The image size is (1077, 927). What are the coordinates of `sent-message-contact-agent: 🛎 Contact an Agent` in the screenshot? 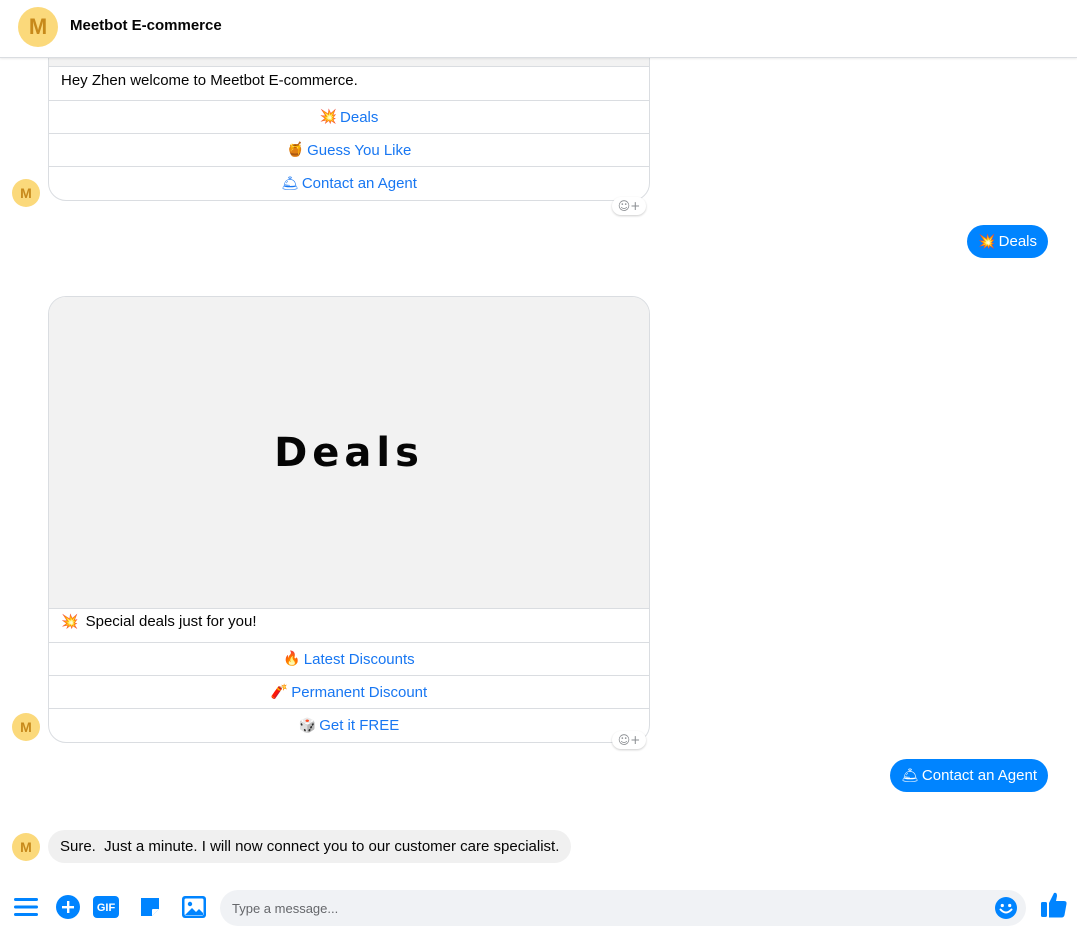 It's located at (969, 775).